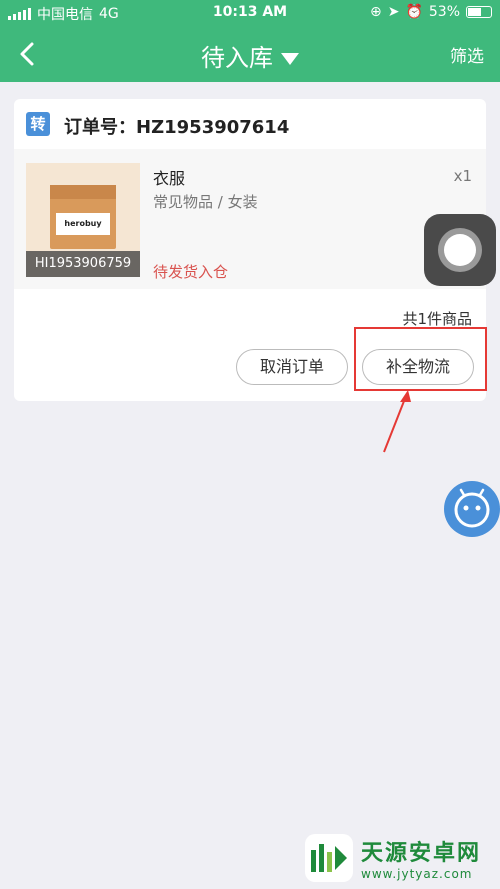 The width and height of the screenshot is (500, 889). Describe the element at coordinates (462, 176) in the screenshot. I see `item-quantity: x1` at that location.